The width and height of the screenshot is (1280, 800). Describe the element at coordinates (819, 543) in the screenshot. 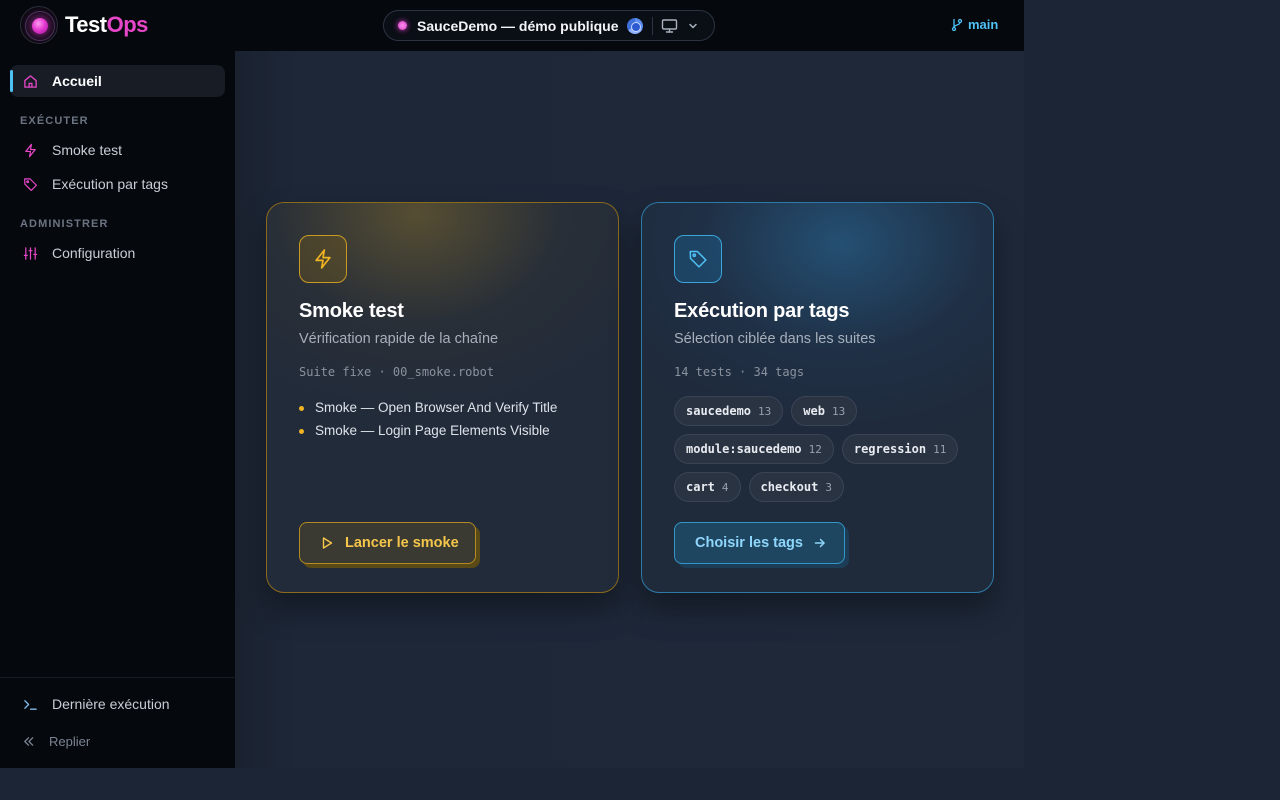

I see `arrow-right-icon` at that location.